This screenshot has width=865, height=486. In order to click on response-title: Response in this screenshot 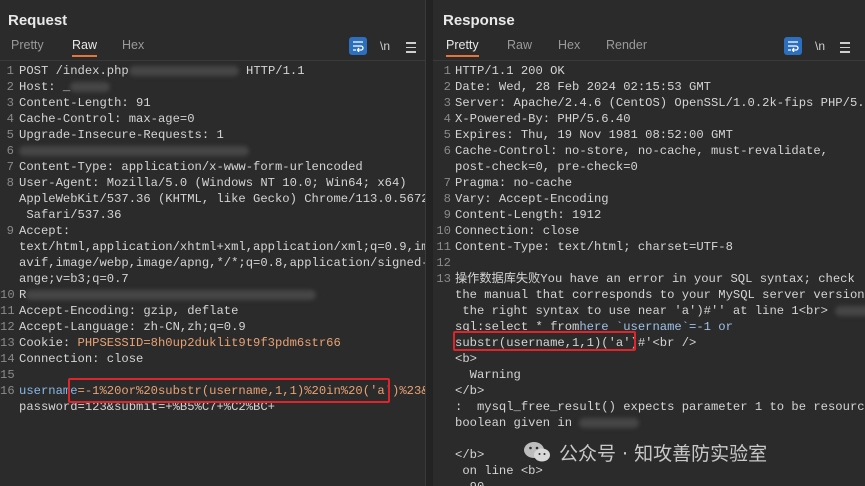, I will do `click(479, 20)`.